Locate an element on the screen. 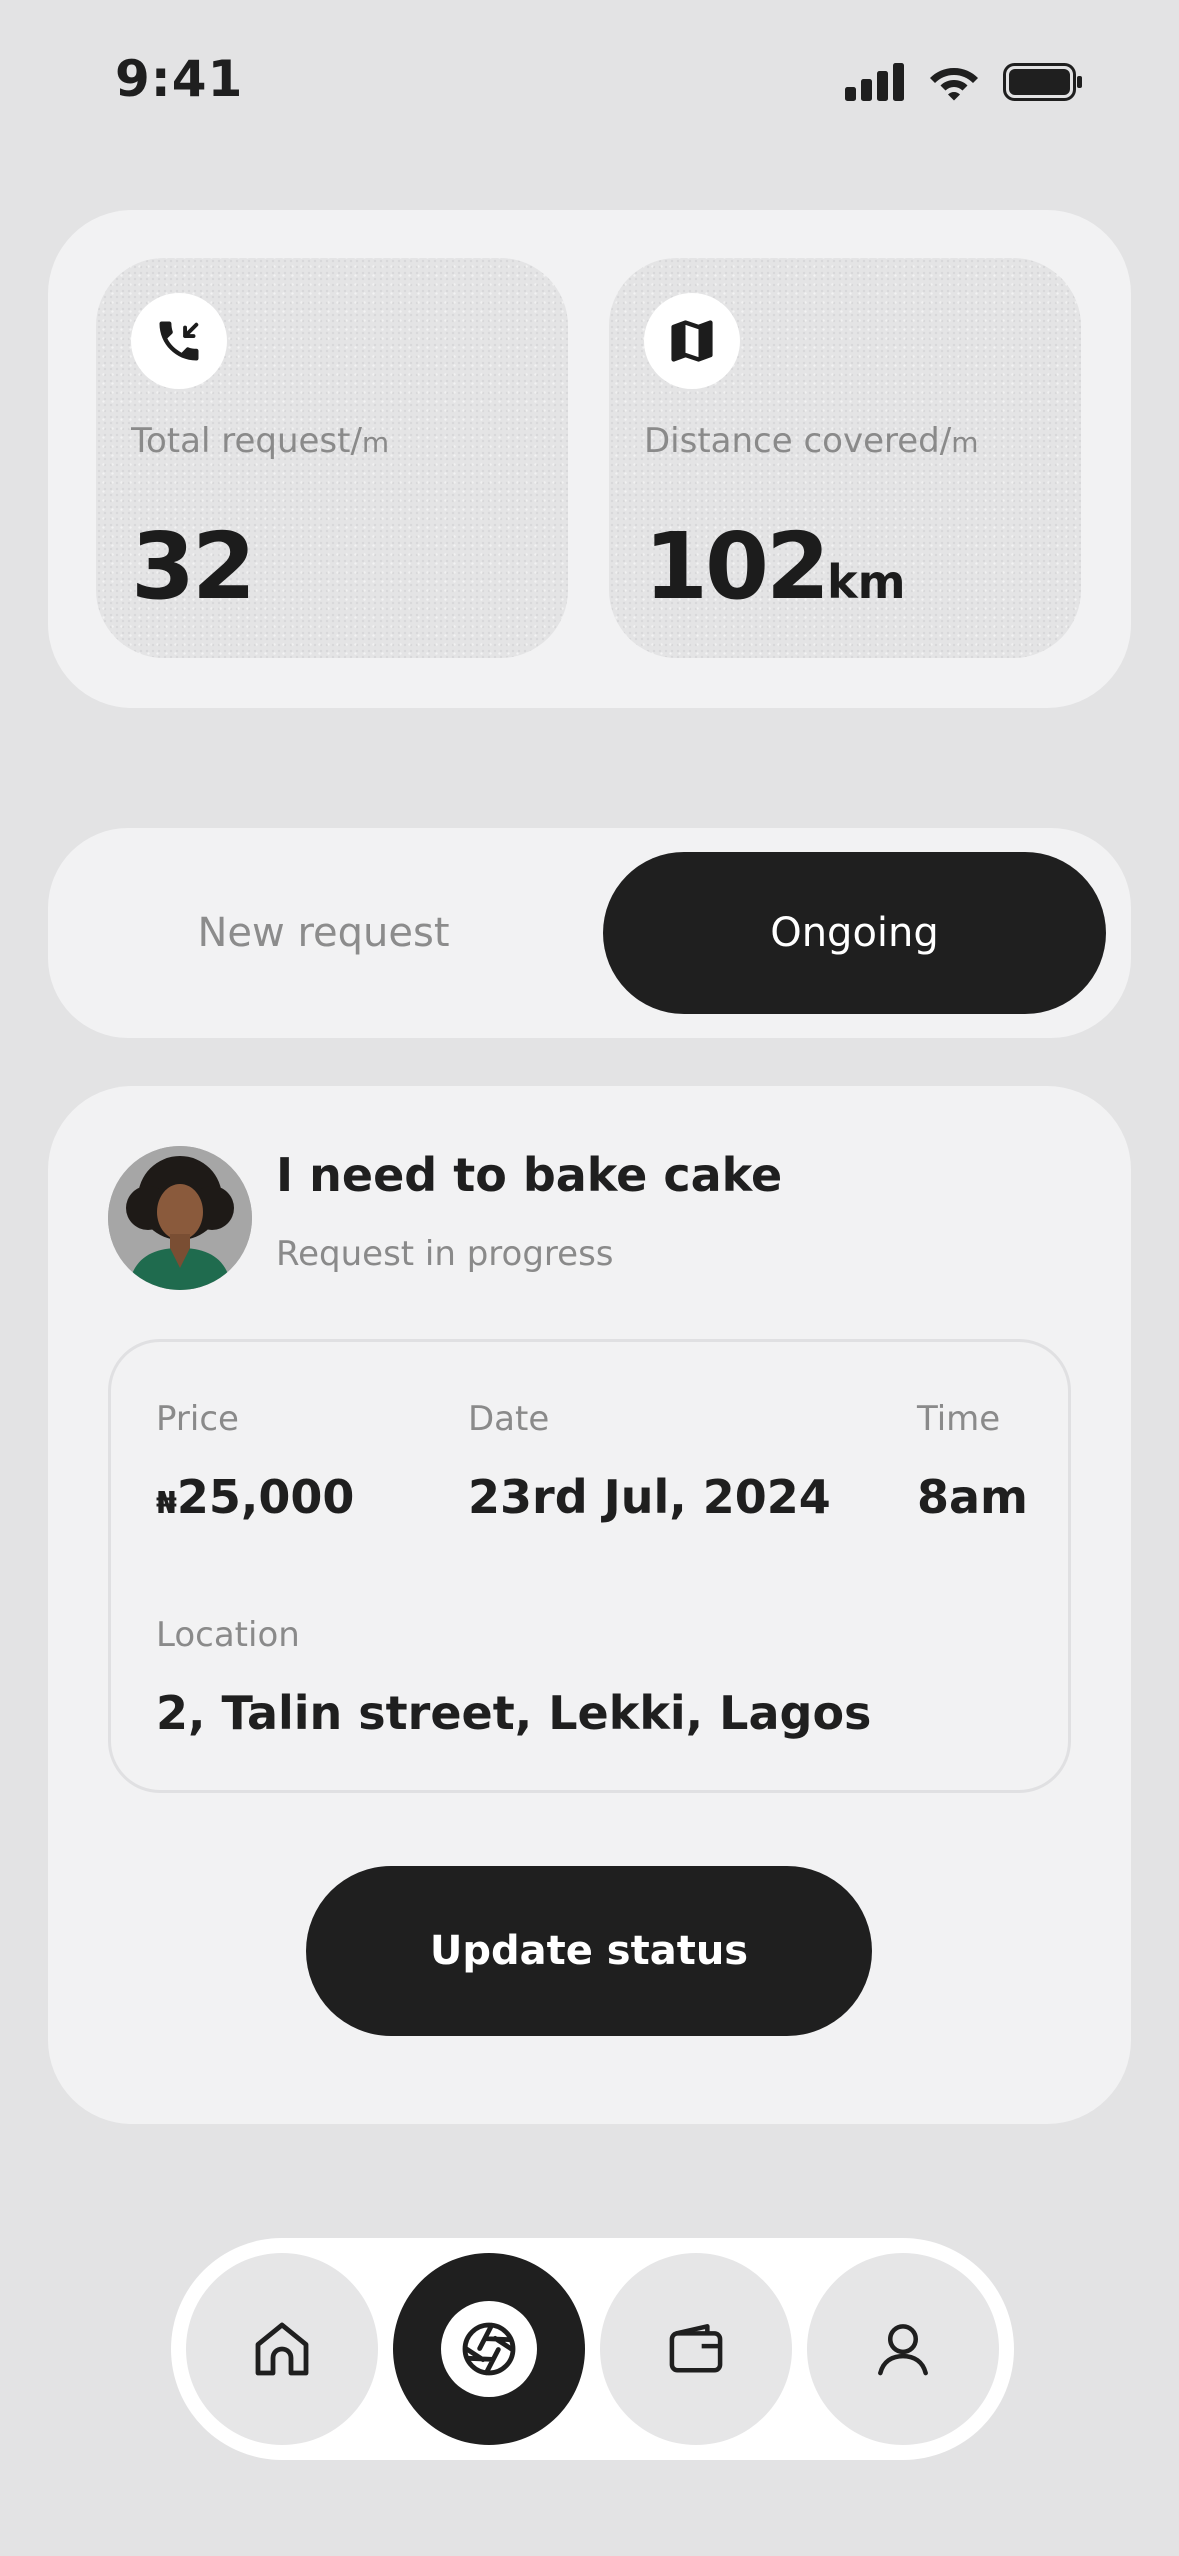 The image size is (1179, 2556). tab-ongoing: Ongoing is located at coordinates (854, 933).